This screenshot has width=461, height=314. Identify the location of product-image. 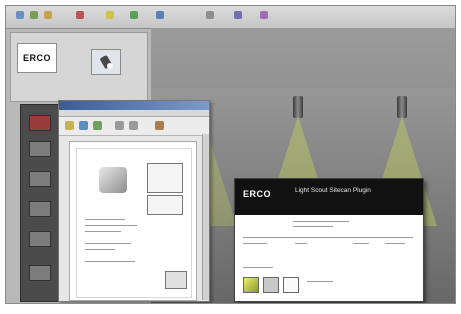
(113, 180).